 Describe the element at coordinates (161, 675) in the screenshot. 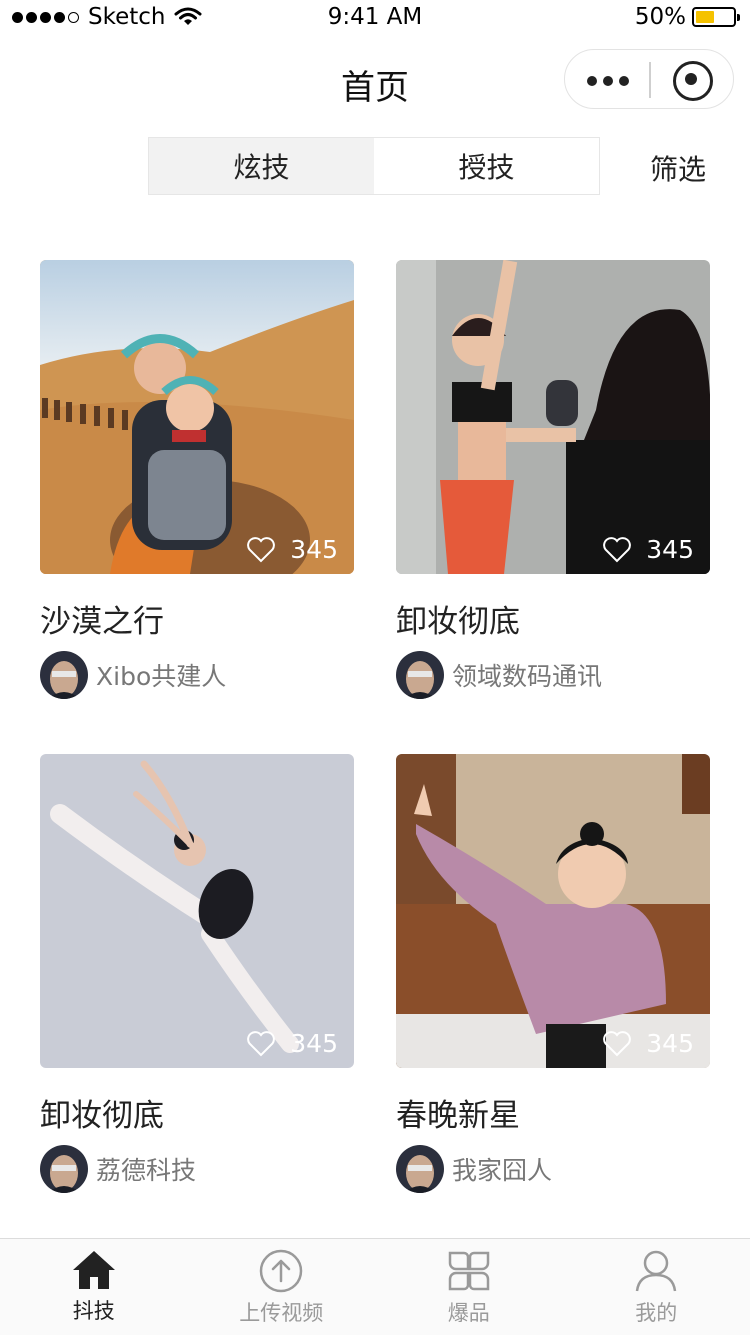

I see `author-name: Xibo共建人` at that location.